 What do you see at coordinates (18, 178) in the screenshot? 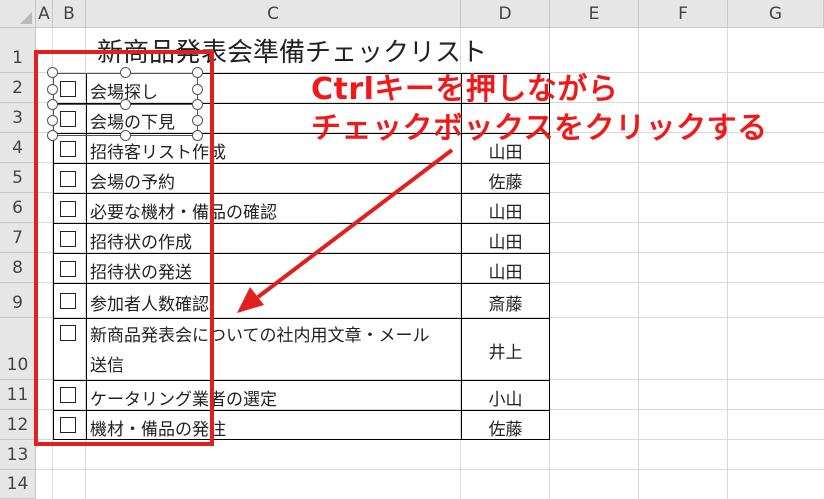
I see `row-header-5: 5` at bounding box center [18, 178].